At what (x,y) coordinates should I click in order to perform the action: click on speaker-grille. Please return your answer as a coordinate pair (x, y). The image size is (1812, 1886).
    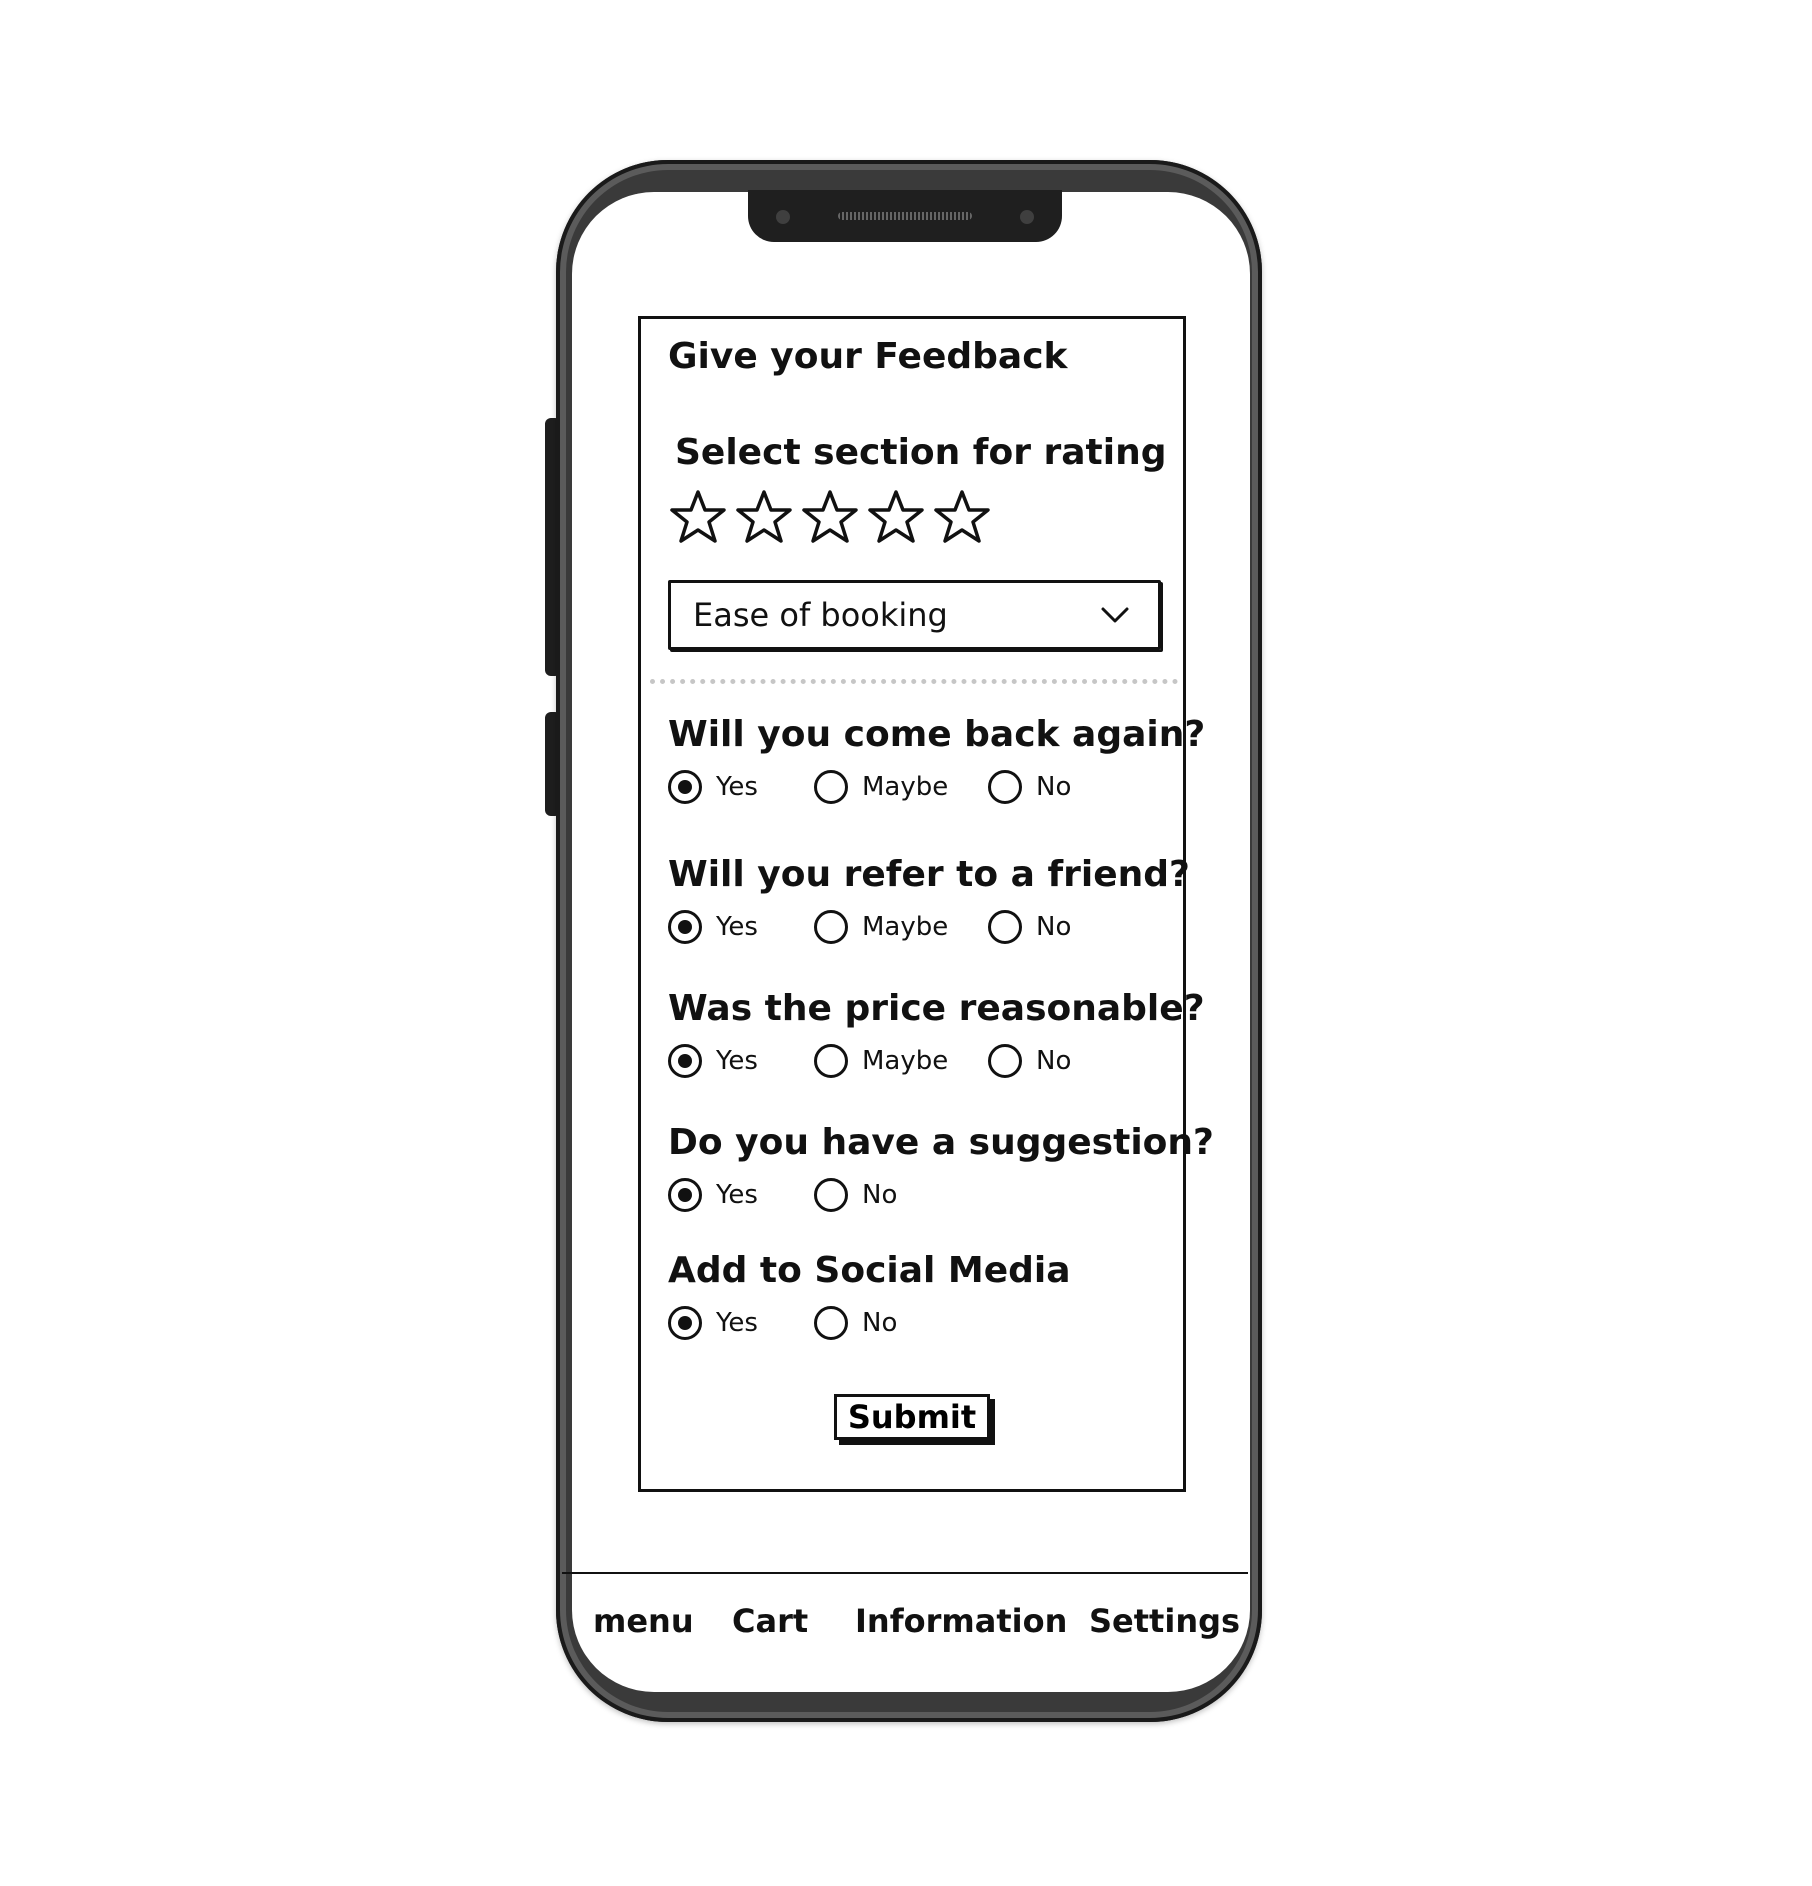
    Looking at the image, I should click on (905, 216).